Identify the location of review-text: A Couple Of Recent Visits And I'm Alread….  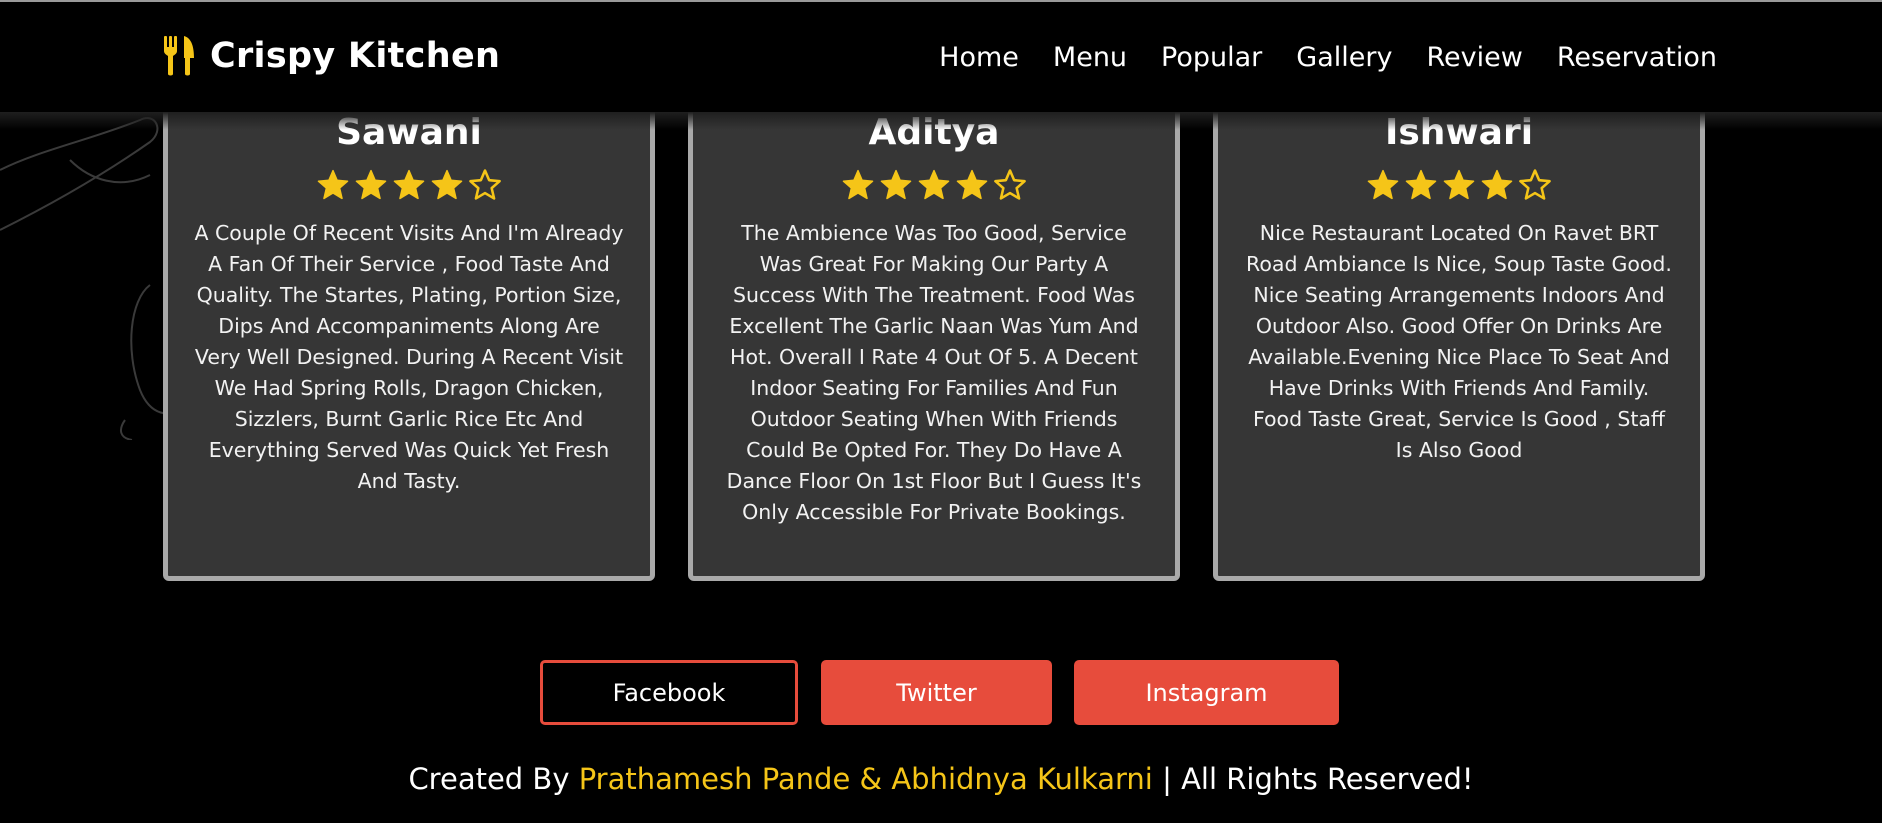
(409, 357).